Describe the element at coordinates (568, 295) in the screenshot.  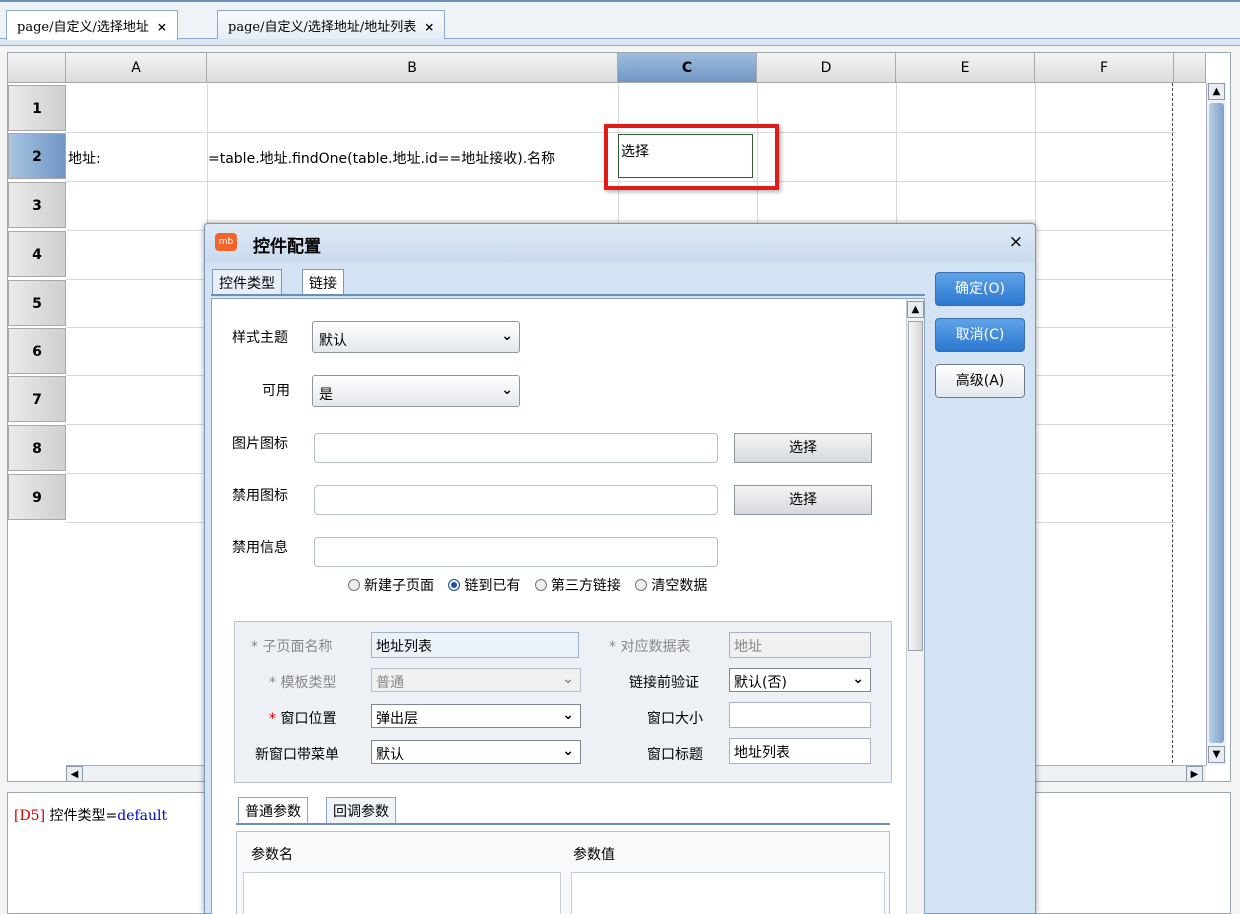
I see `tab-divider` at that location.